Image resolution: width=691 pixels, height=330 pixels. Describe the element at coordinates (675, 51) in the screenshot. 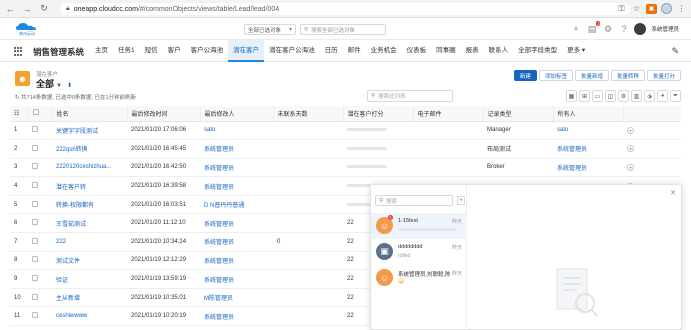

I see `edit-pencil-icon: ✎` at that location.